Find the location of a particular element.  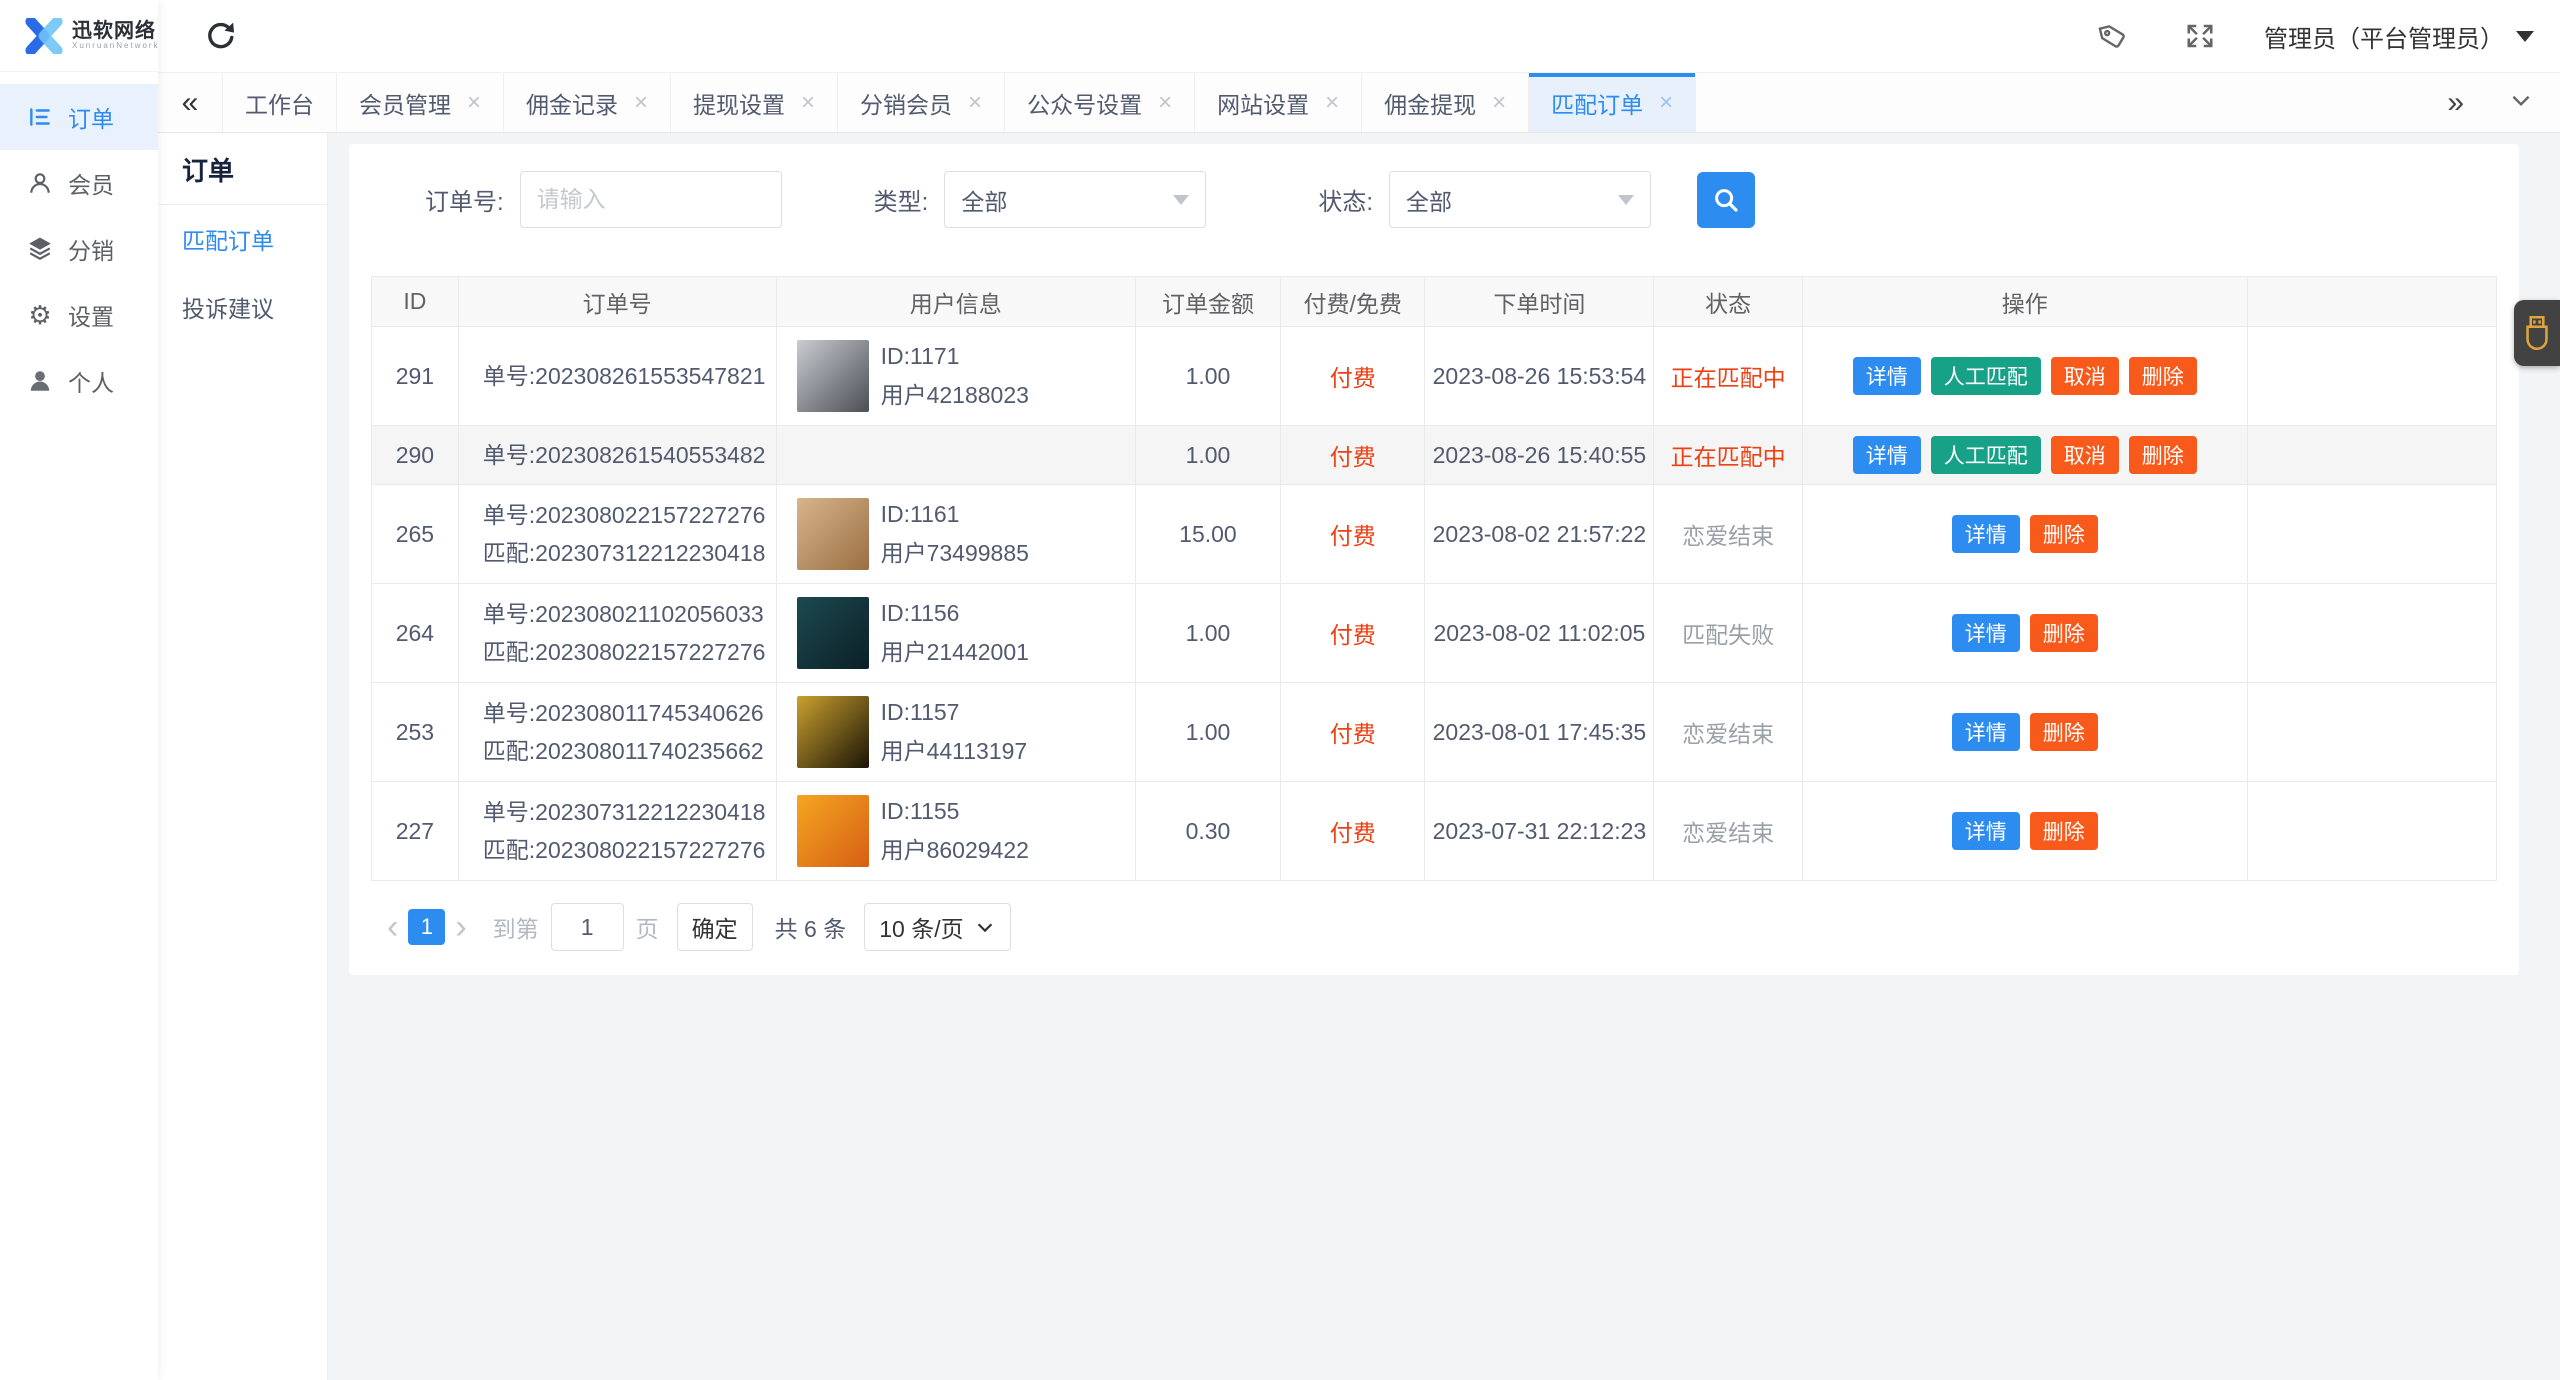

tab-item: 佣金记录 × is located at coordinates (587, 102).